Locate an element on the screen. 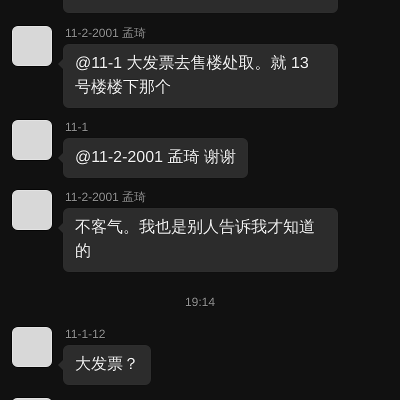 The width and height of the screenshot is (400, 400). message-bubble: 大发票？ is located at coordinates (107, 365).